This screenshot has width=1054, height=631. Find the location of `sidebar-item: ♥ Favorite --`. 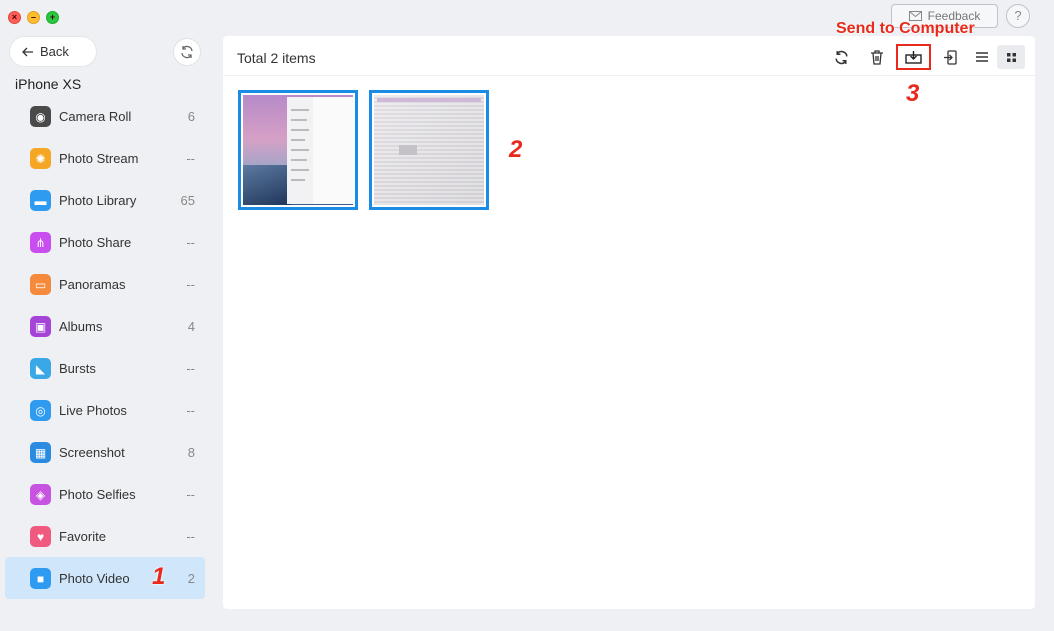

sidebar-item: ♥ Favorite -- is located at coordinates (105, 536).